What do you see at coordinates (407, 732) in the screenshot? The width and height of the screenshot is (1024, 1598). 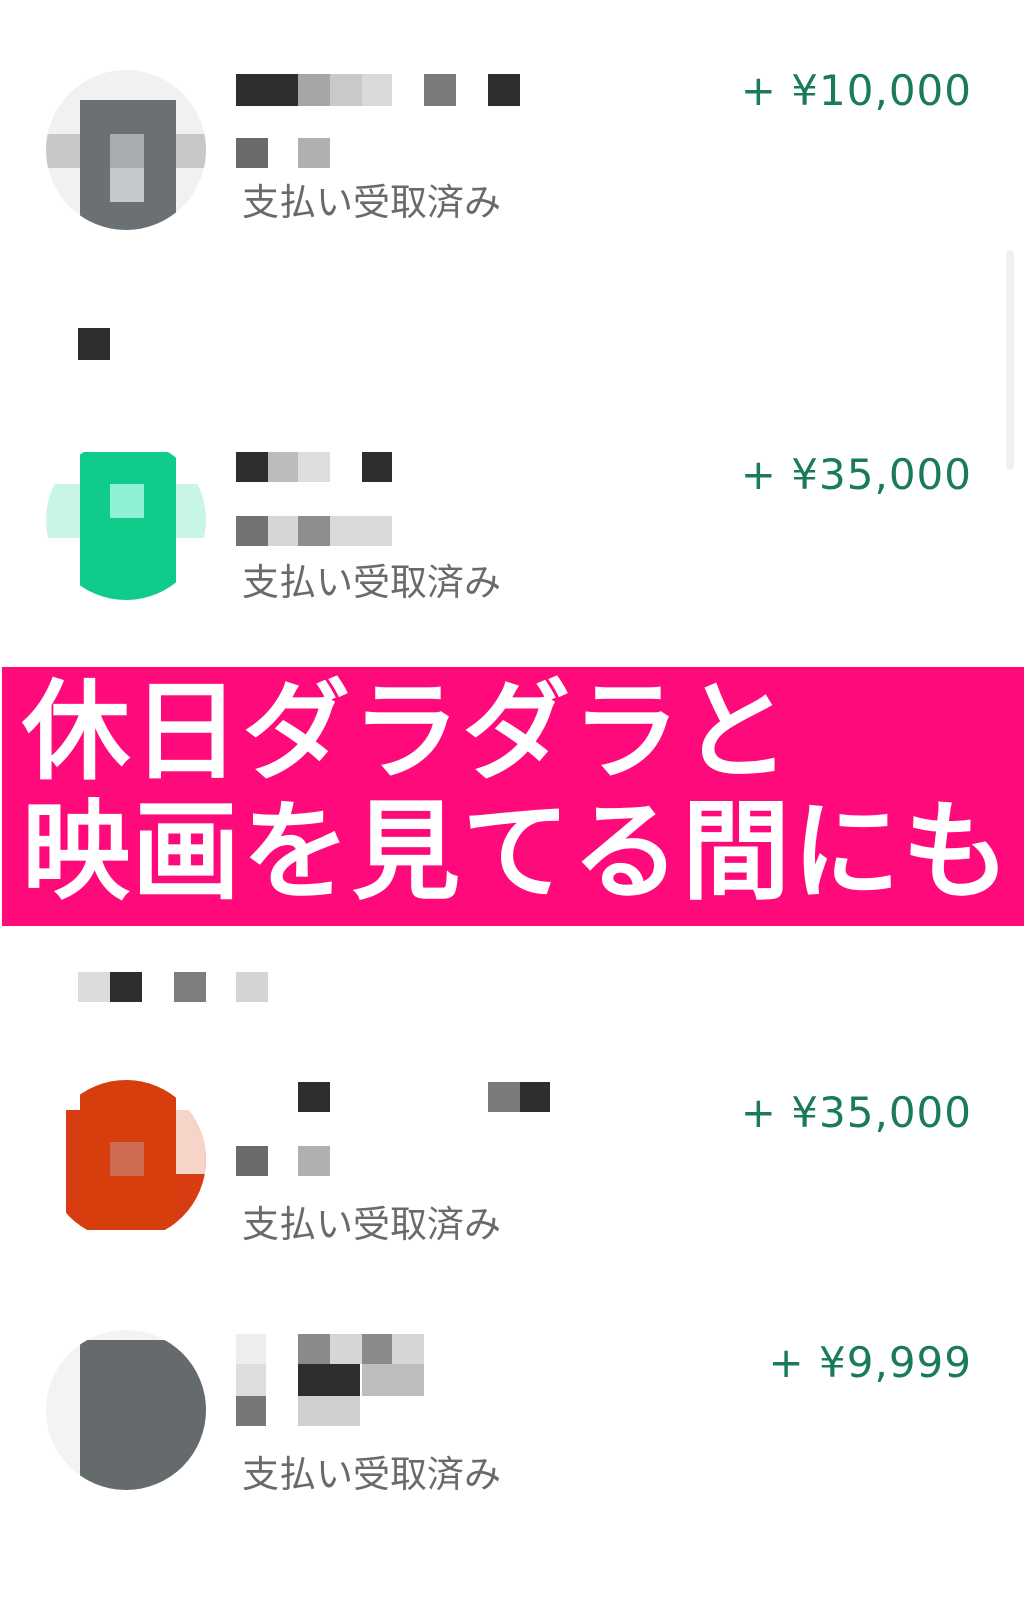 I see `caption-line-1: 休日ダラダラと` at bounding box center [407, 732].